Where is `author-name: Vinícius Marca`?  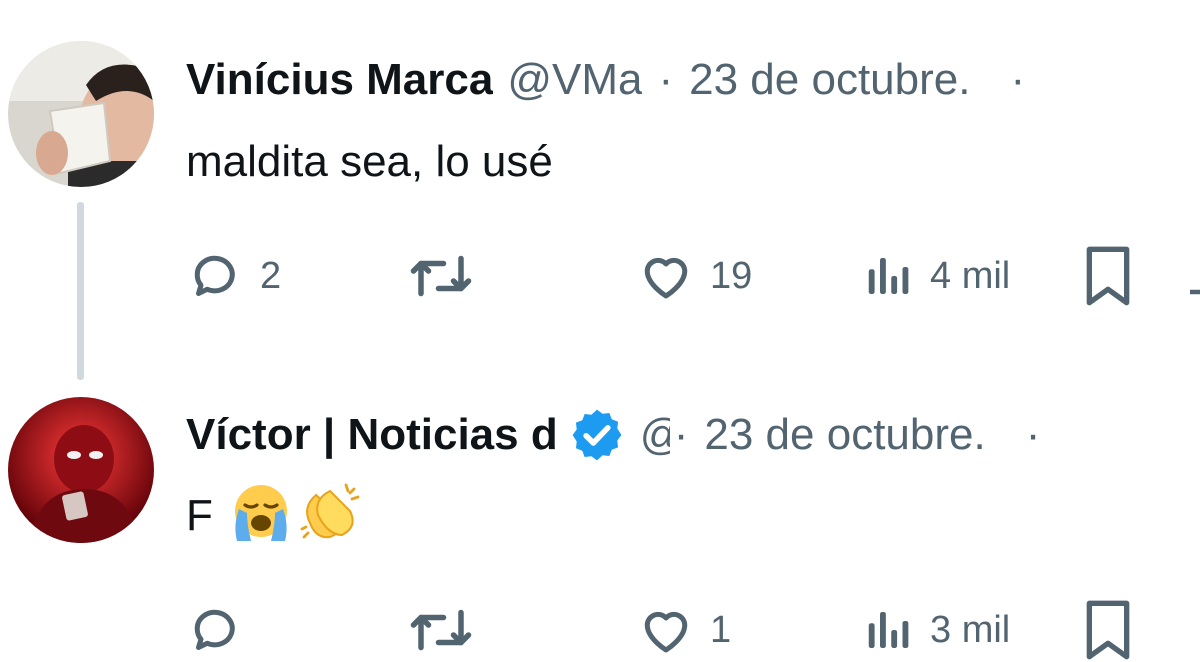 author-name: Vinícius Marca is located at coordinates (339, 80).